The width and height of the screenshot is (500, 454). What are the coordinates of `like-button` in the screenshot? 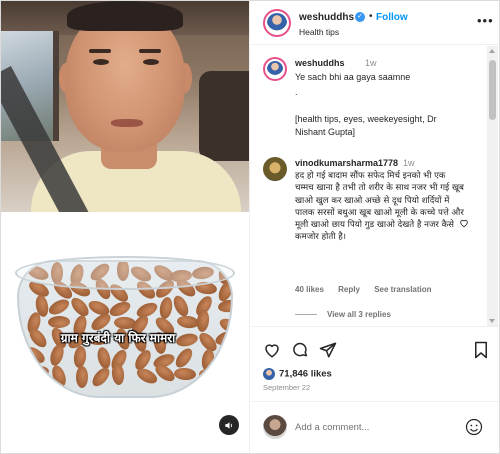 It's located at (272, 351).